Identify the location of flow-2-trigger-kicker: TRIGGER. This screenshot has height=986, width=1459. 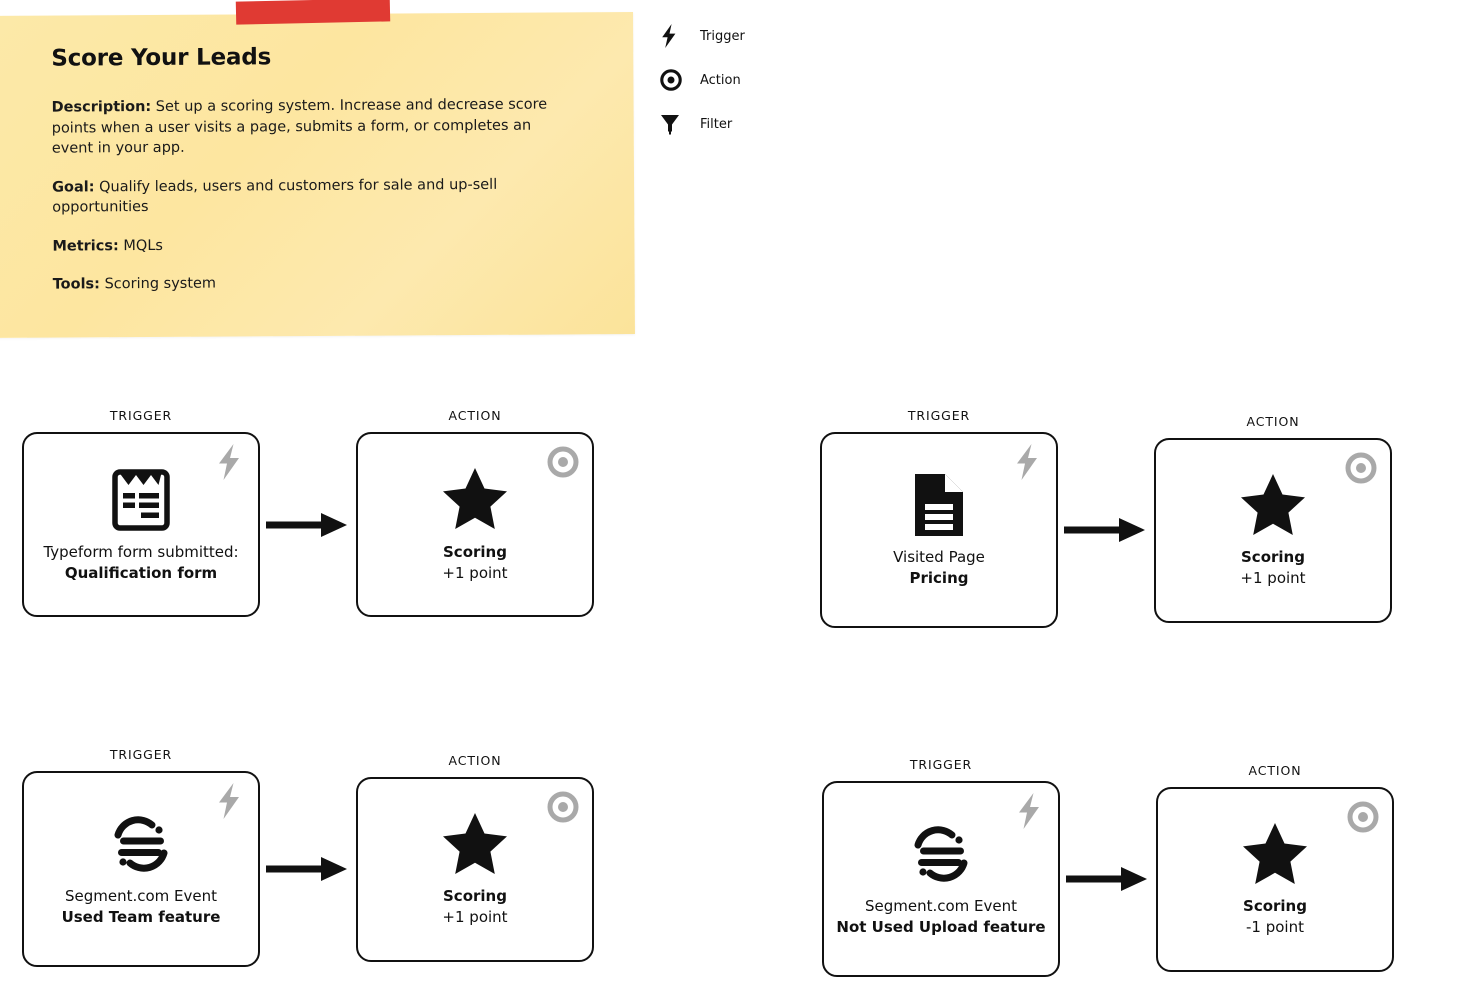
(939, 415).